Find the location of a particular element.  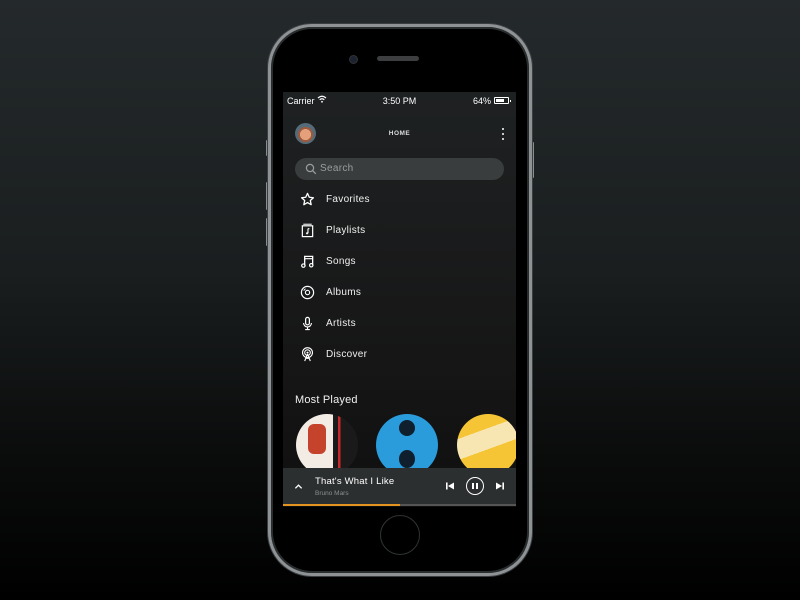

search-placeholder: Search is located at coordinates (337, 168).